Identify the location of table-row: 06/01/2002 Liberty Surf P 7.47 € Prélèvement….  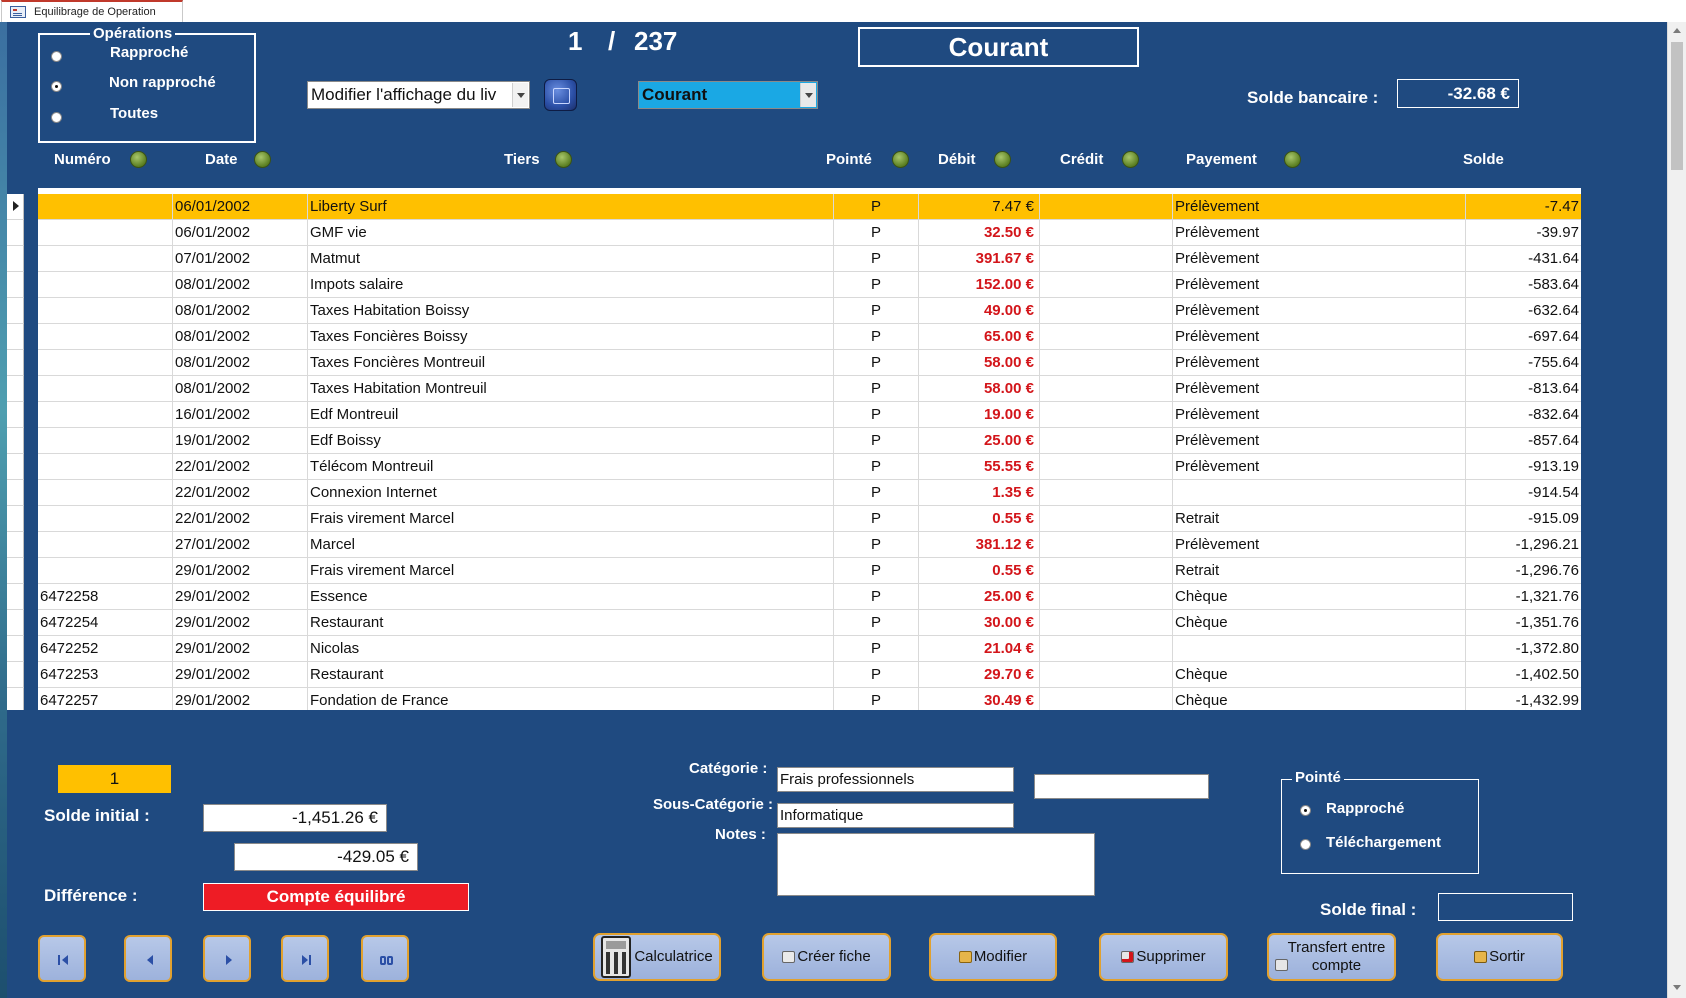
(809, 207).